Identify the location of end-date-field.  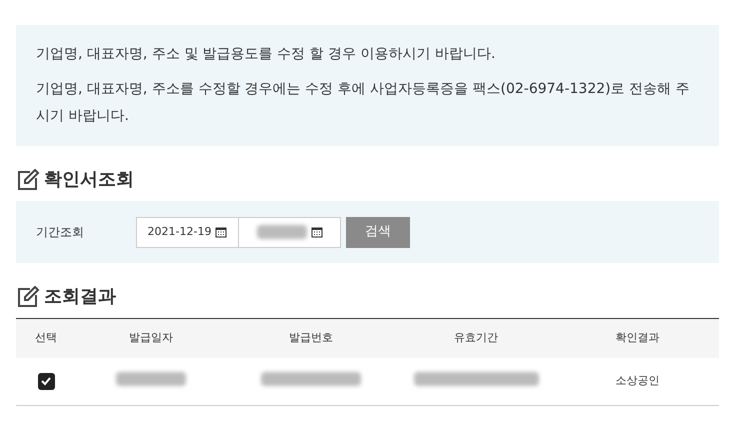
(290, 232).